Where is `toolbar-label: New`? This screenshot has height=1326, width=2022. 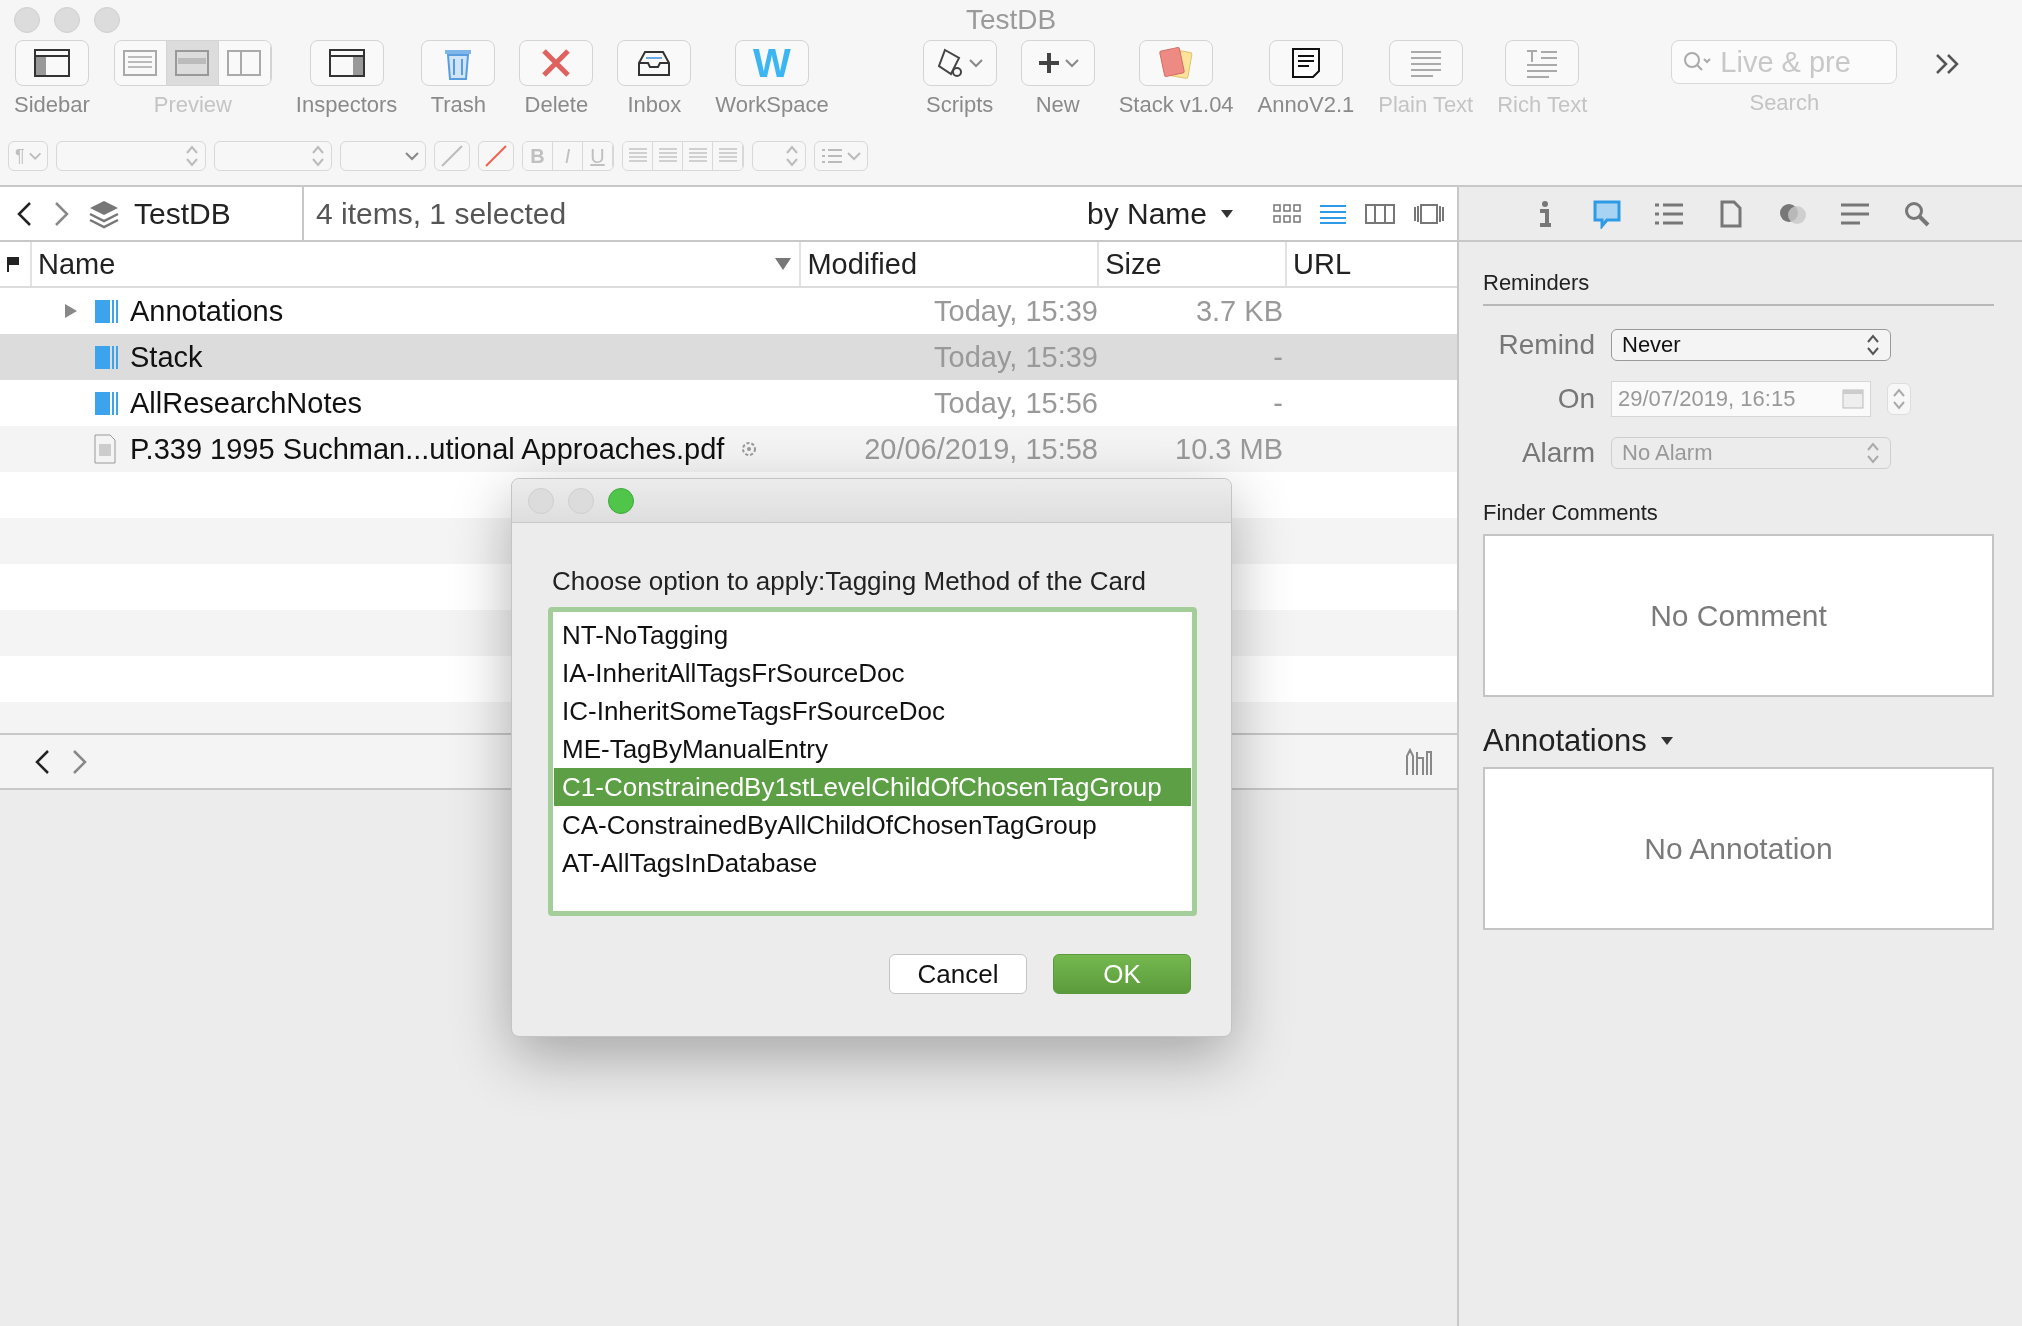
toolbar-label: New is located at coordinates (1057, 105).